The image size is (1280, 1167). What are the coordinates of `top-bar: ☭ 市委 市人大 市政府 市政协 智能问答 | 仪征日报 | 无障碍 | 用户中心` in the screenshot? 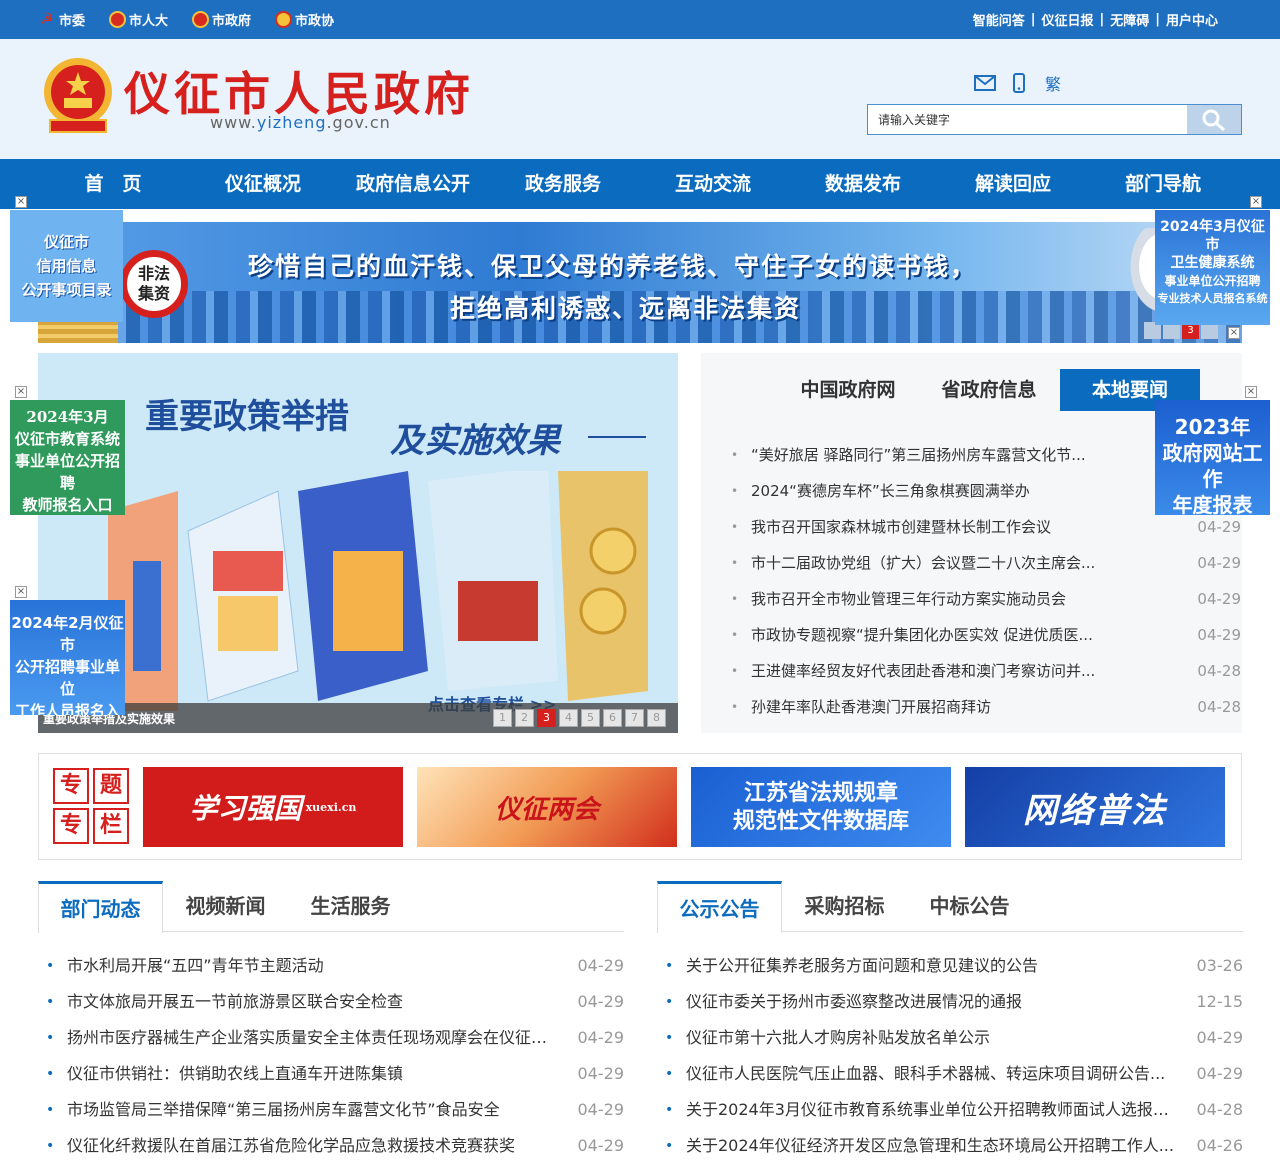 It's located at (640, 19).